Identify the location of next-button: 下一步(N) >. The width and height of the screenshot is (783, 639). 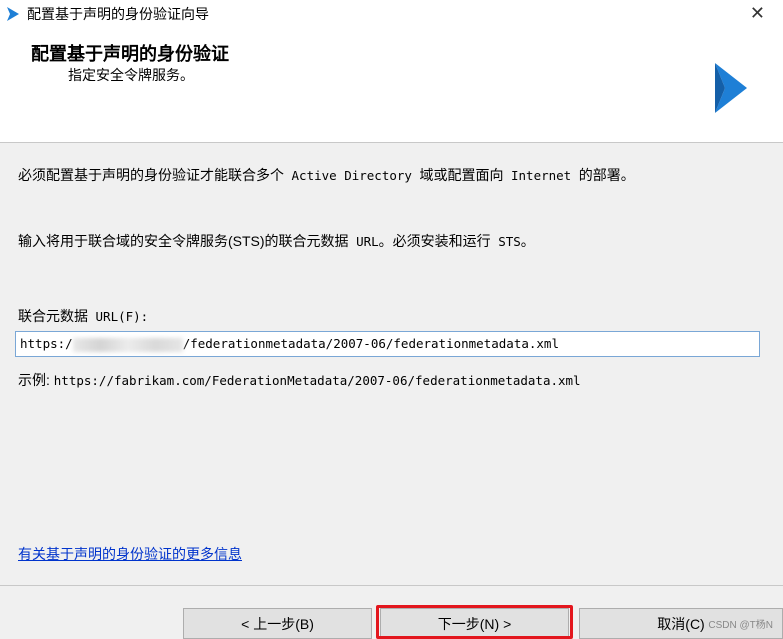
(474, 623).